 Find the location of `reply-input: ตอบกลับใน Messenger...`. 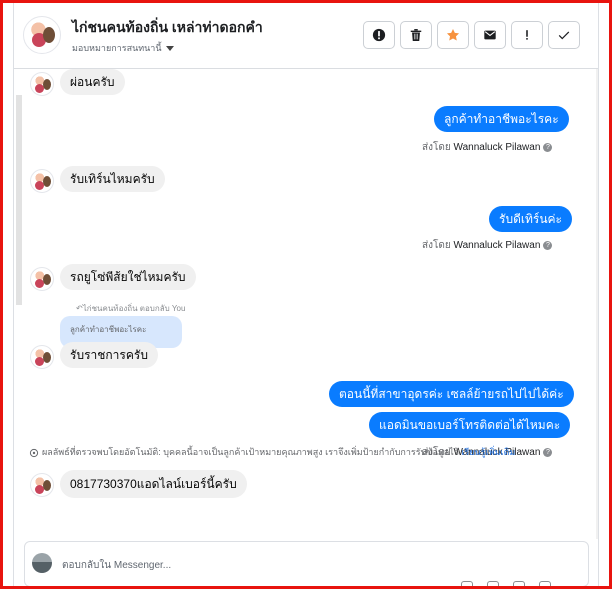

reply-input: ตอบกลับใน Messenger... is located at coordinates (116, 565).